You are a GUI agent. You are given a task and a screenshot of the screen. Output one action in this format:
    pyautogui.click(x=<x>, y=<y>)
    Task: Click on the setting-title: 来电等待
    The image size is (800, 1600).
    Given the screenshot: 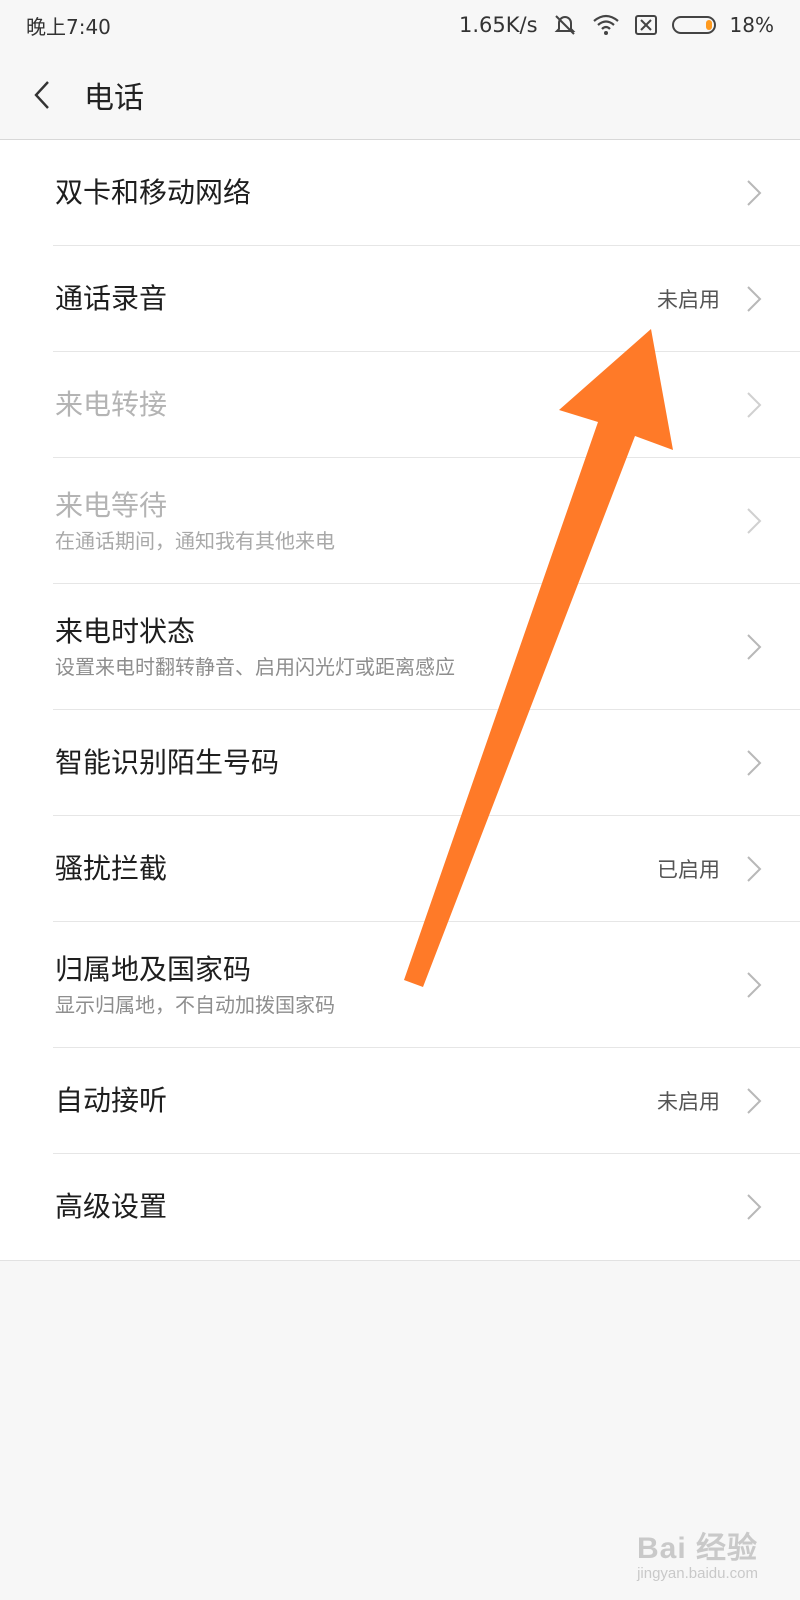 What is the action you would take?
    pyautogui.click(x=111, y=505)
    